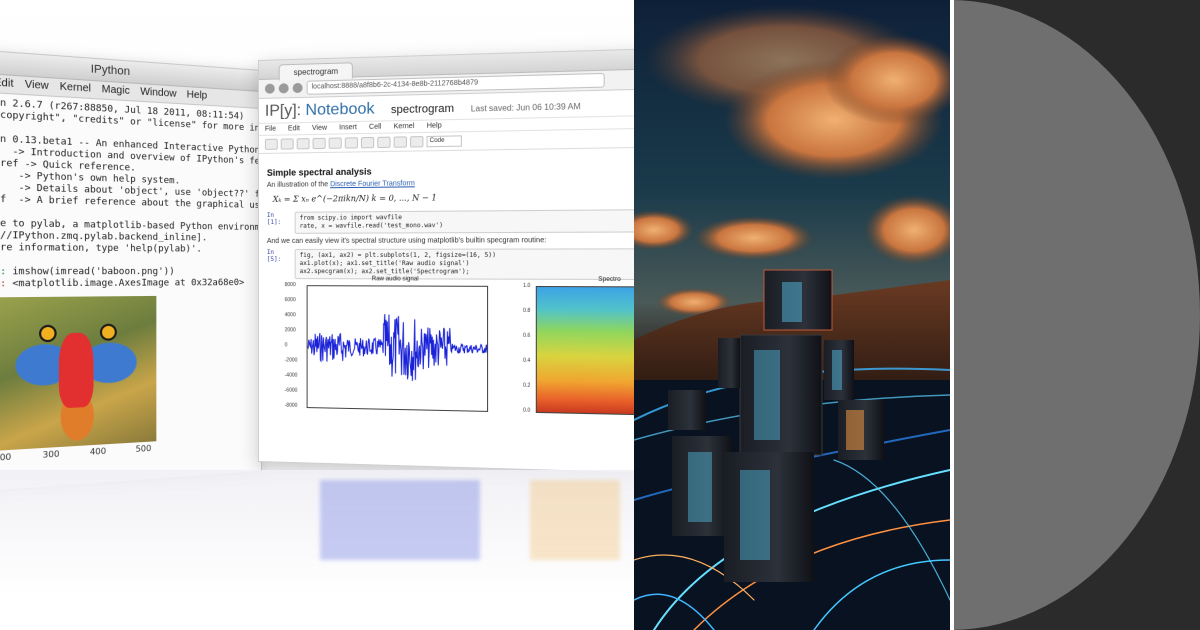 The width and height of the screenshot is (1200, 630). I want to click on y-tick-label: -2000, so click(291, 360).